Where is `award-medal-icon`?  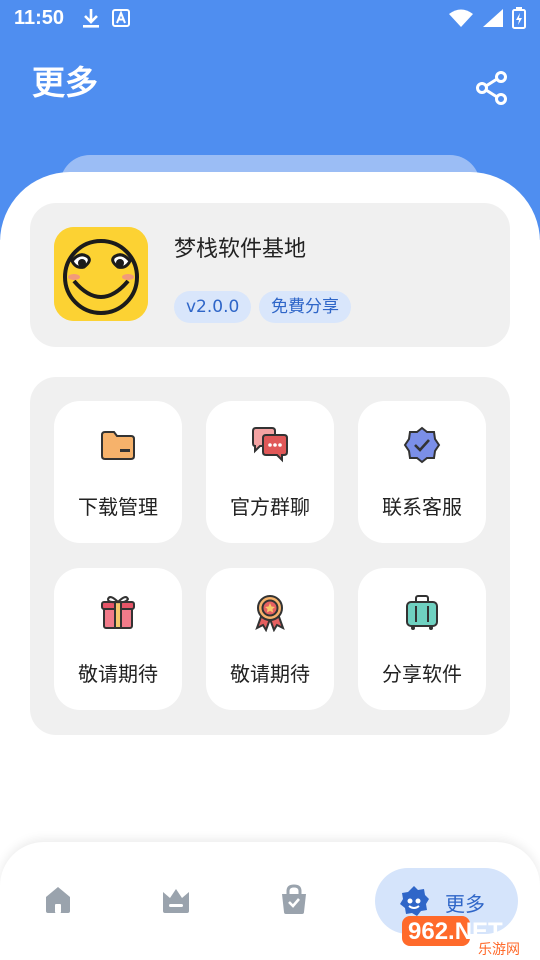
award-medal-icon is located at coordinates (270, 613).